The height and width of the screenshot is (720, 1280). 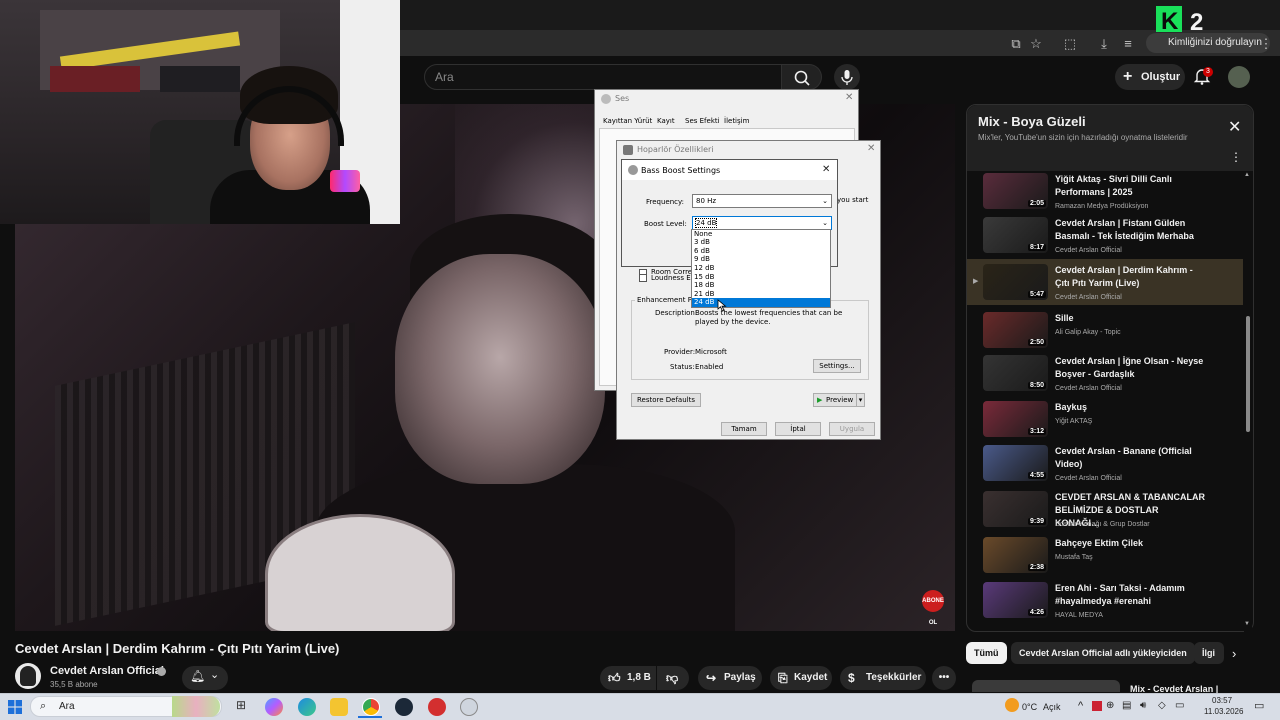 What do you see at coordinates (1162, 705) in the screenshot?
I see `wifi-icon: ◇` at bounding box center [1162, 705].